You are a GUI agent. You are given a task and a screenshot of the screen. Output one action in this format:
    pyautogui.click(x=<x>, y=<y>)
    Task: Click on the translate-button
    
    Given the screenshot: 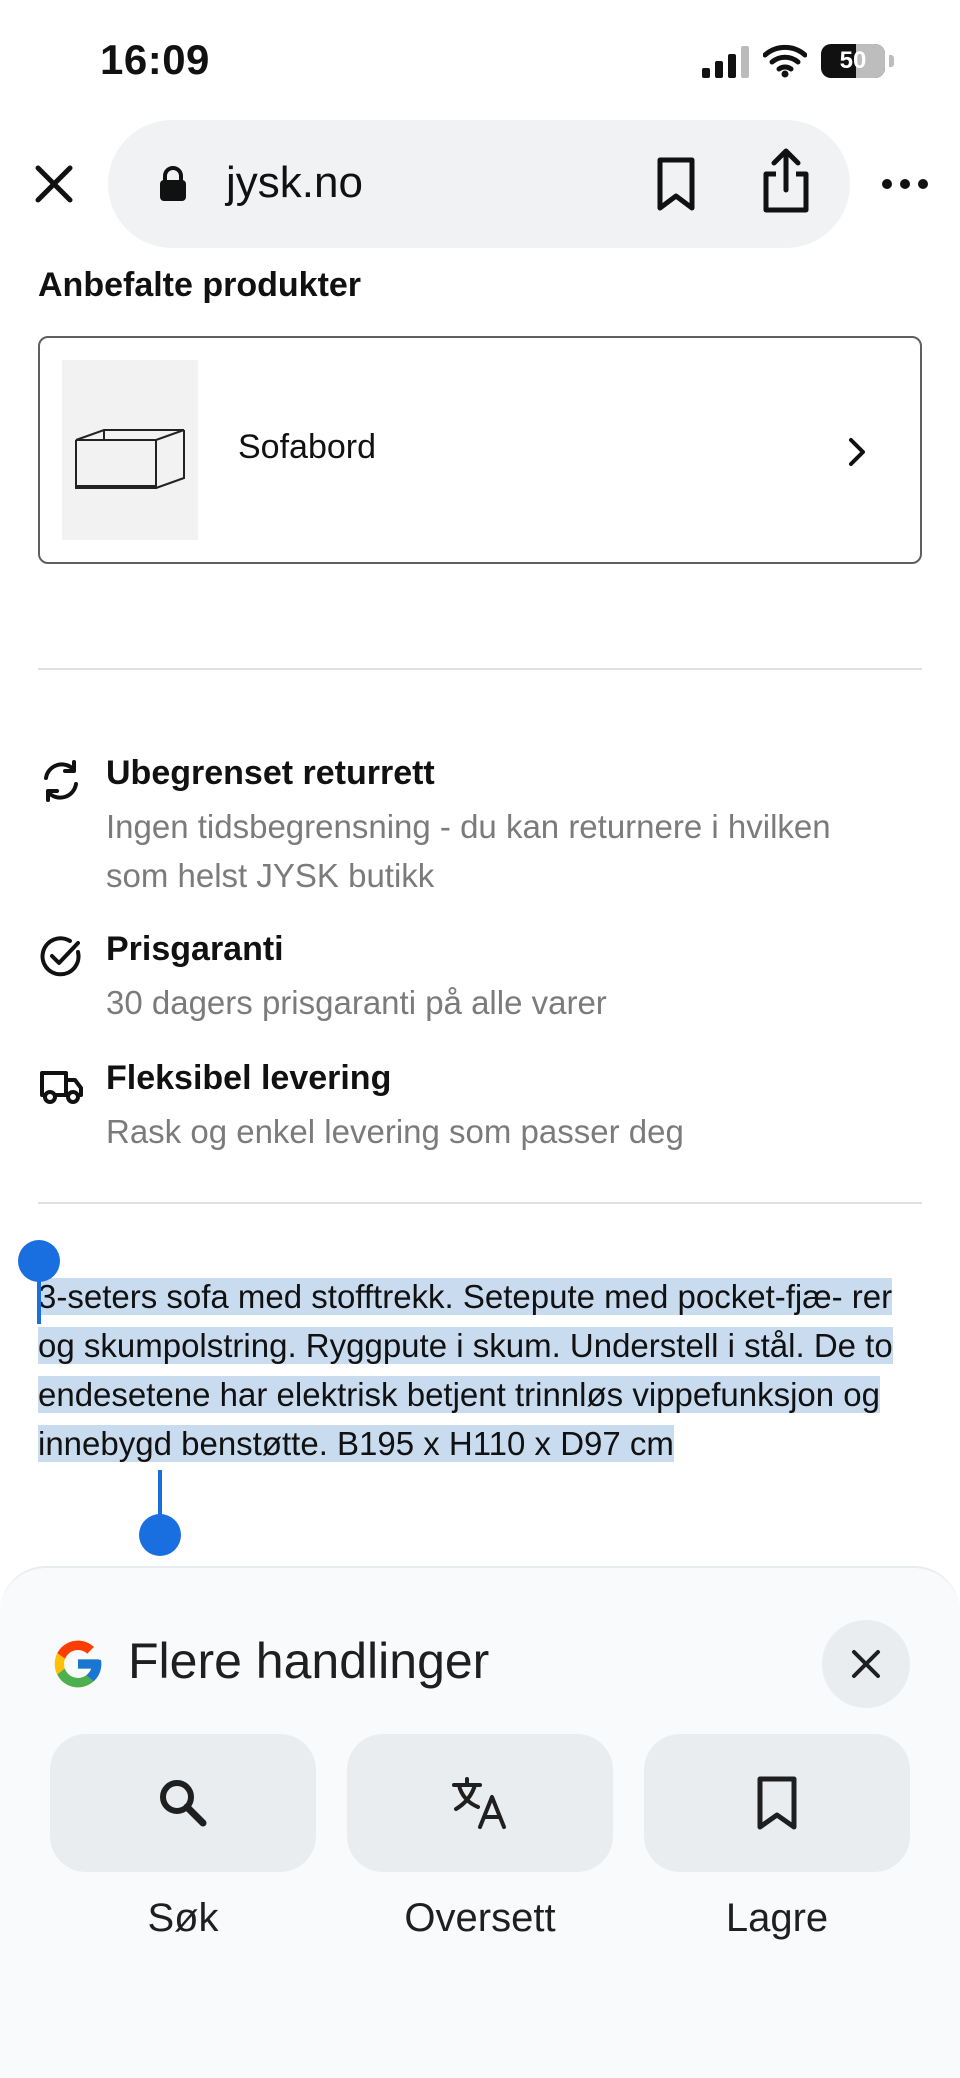 What is the action you would take?
    pyautogui.click(x=480, y=1803)
    